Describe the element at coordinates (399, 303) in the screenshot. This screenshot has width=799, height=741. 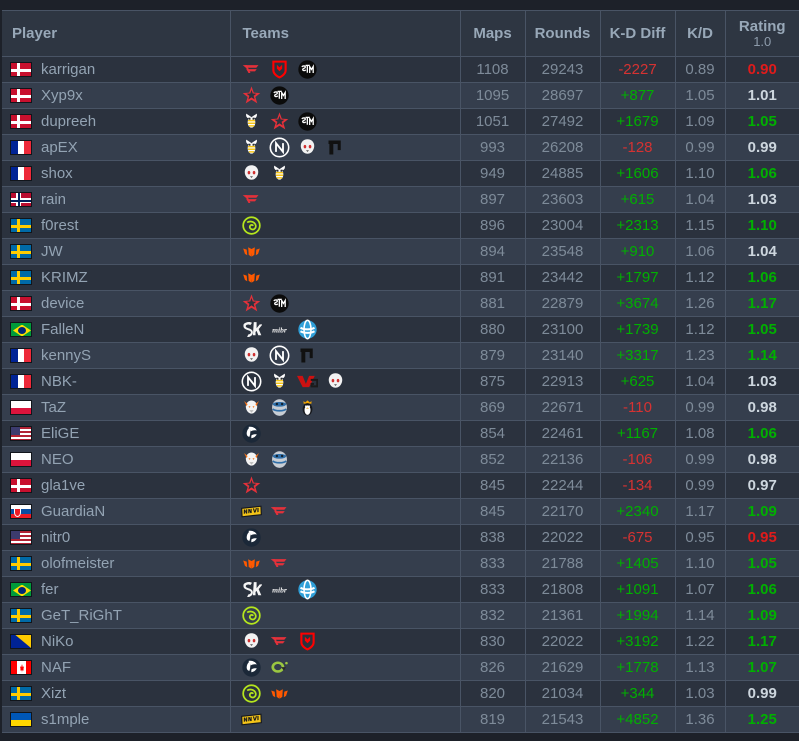
I see `table-row: device 881 22879 +3674 1.26 1.17` at that location.